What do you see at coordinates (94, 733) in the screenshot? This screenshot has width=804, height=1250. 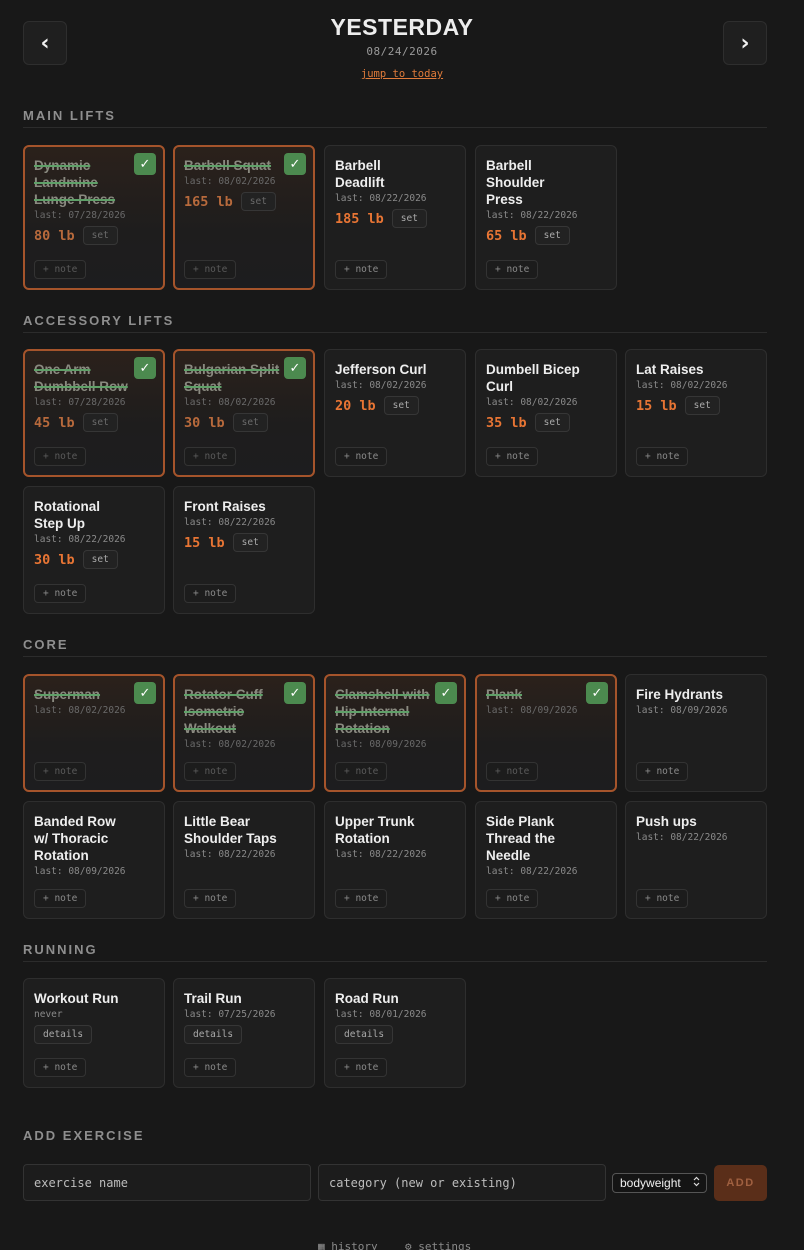 I see `exercise-card: Superman last: 08/02/2026 + note ✓` at bounding box center [94, 733].